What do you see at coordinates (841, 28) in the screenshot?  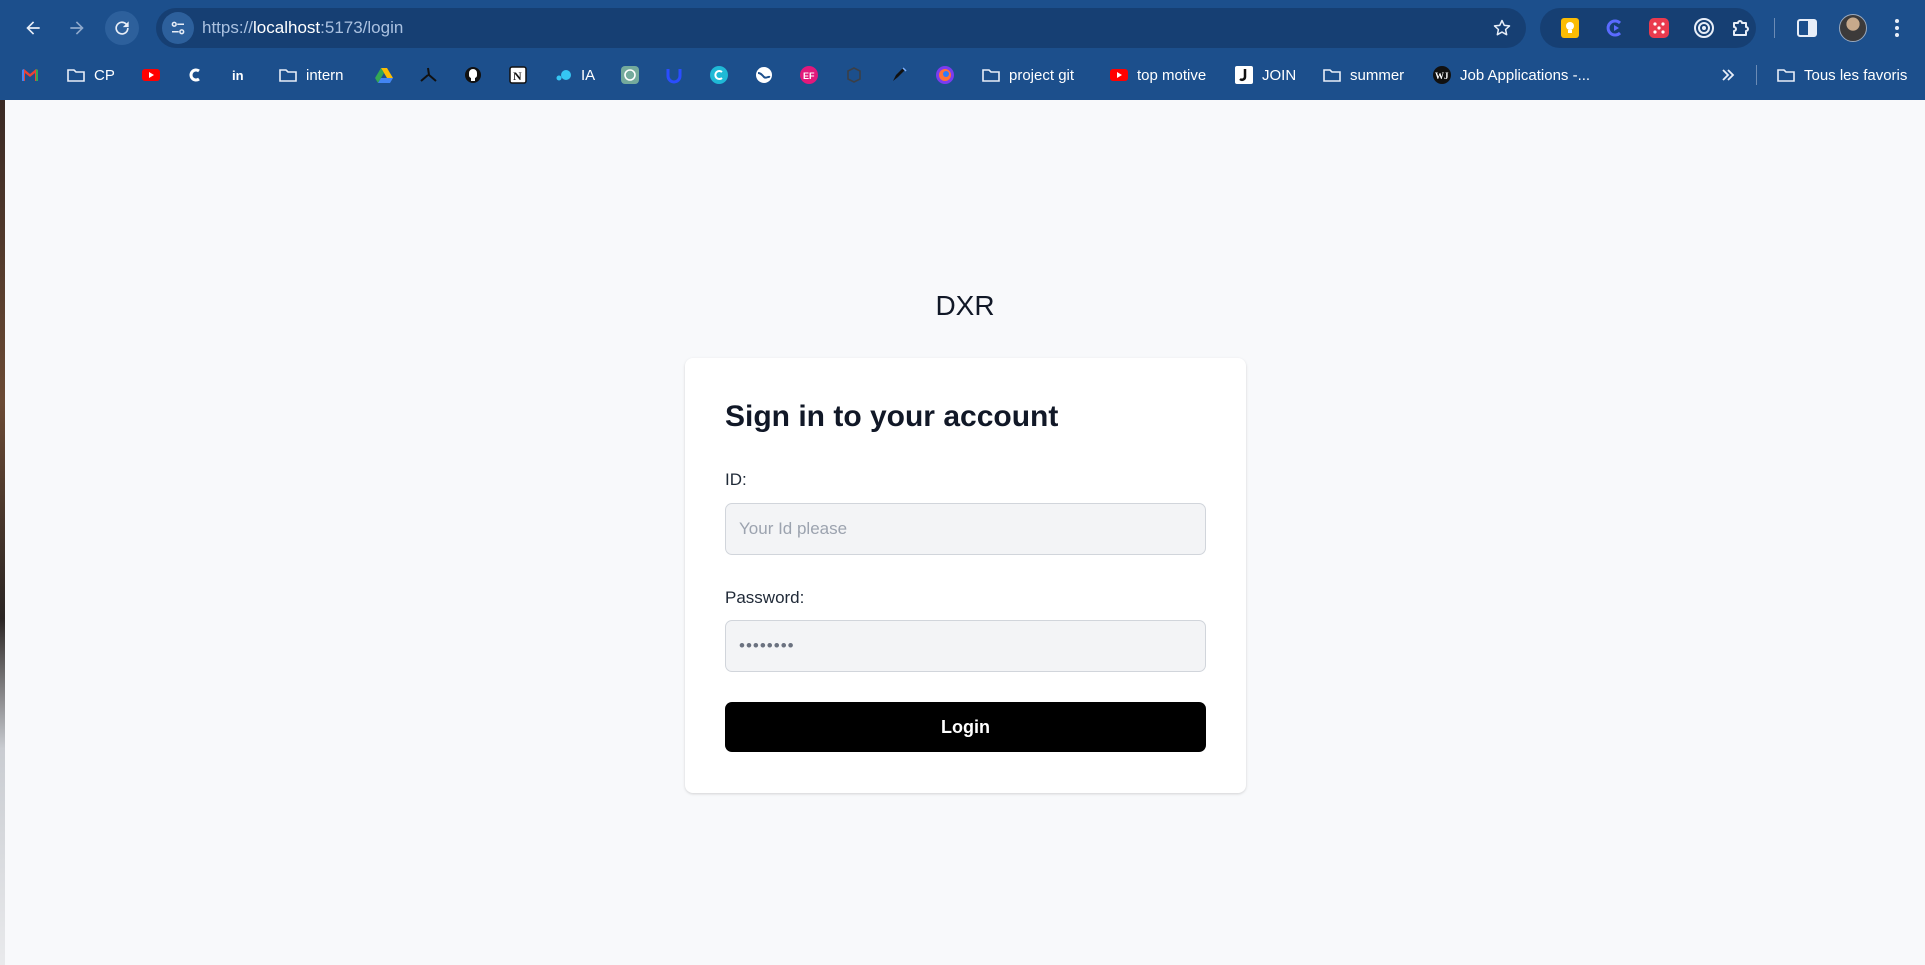 I see `address-bar: https://localhost:5173/login` at bounding box center [841, 28].